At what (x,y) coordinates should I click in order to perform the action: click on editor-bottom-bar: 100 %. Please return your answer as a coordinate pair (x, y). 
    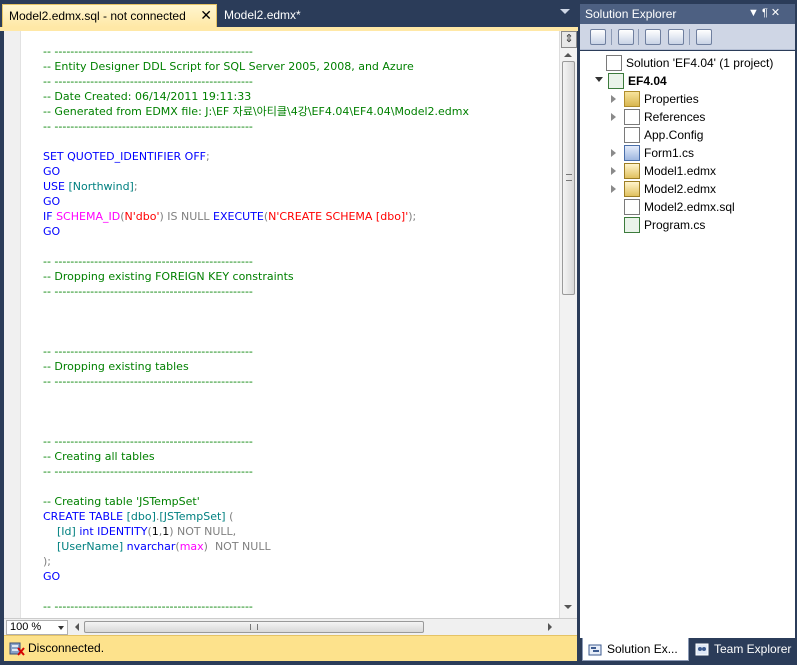
    Looking at the image, I should click on (290, 626).